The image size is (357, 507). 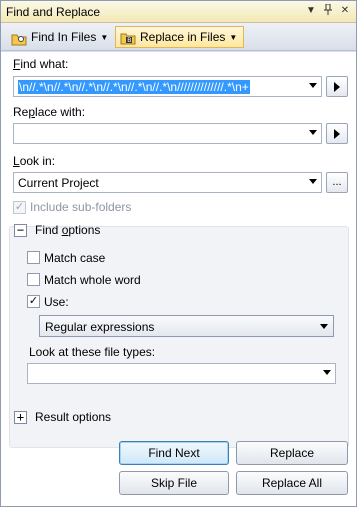 I want to click on title-bar: Find and Replace ▼ ✕, so click(x=178, y=12).